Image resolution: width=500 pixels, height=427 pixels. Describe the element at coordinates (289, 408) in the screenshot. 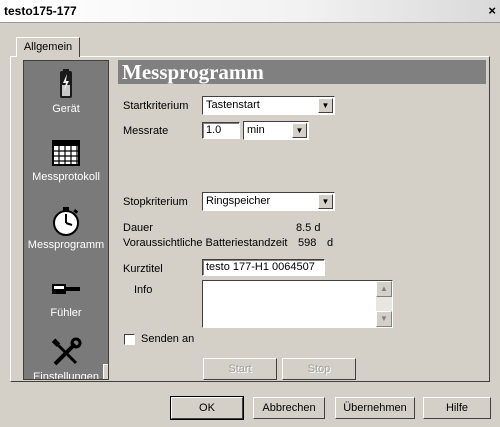

I see `cancel-button: Abbrechen` at that location.